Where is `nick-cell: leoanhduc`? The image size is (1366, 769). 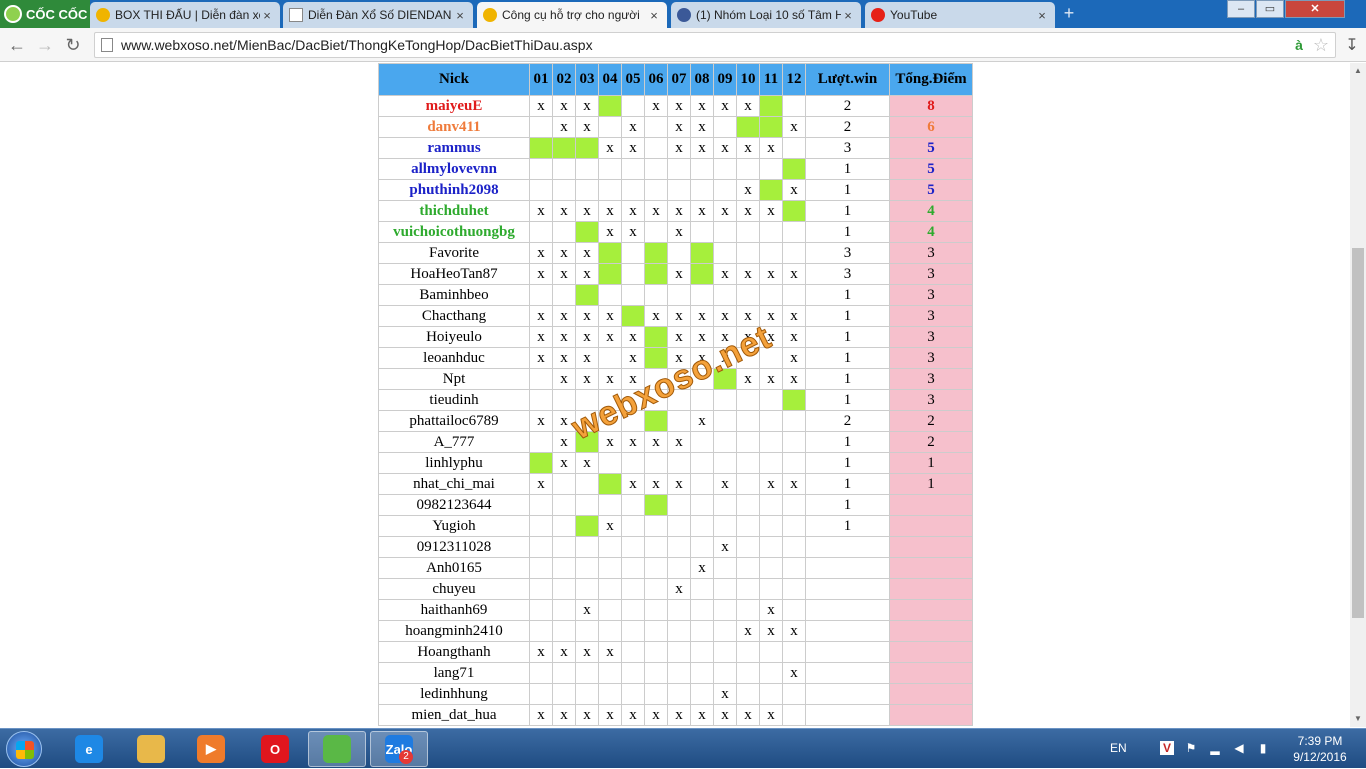
nick-cell: leoanhduc is located at coordinates (454, 358).